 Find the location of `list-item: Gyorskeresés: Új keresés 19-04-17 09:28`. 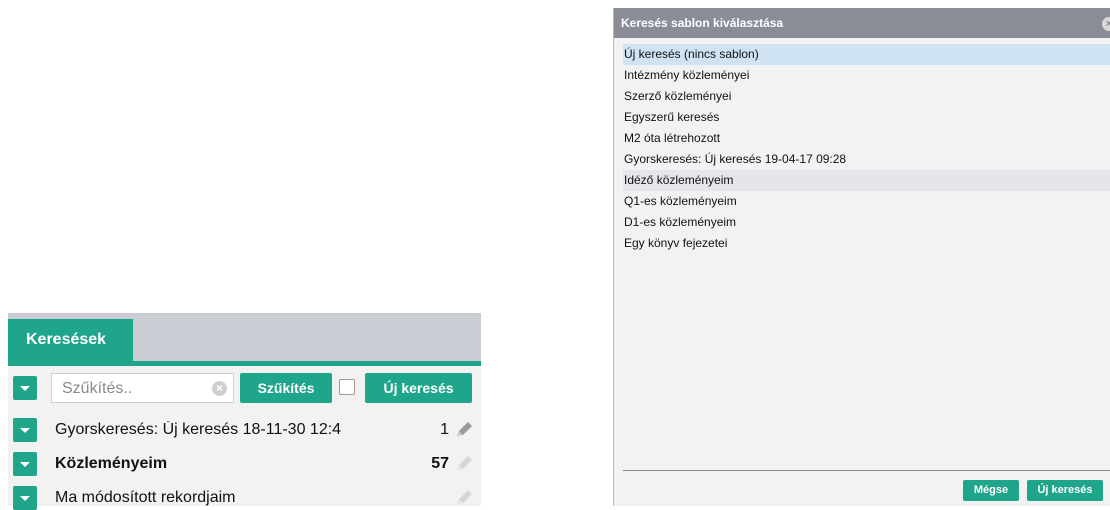

list-item: Gyorskeresés: Új keresés 19-04-17 09:28 is located at coordinates (866, 159).